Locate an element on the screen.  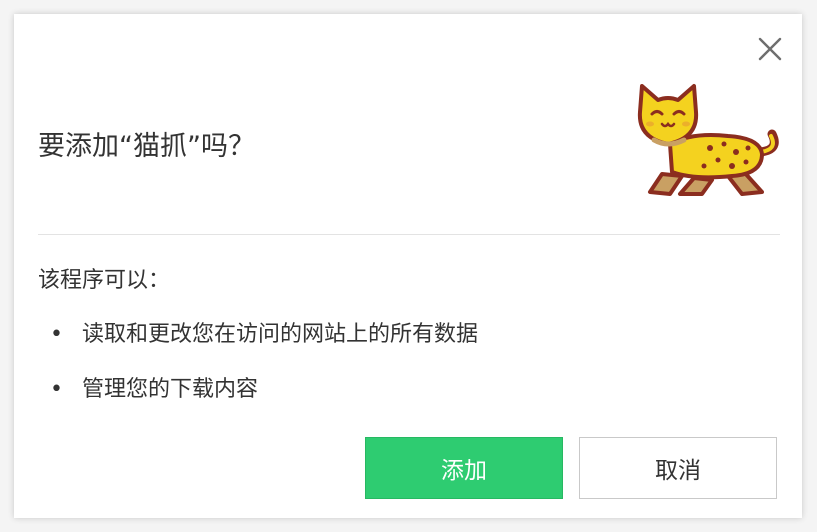
close-icon is located at coordinates (770, 49).